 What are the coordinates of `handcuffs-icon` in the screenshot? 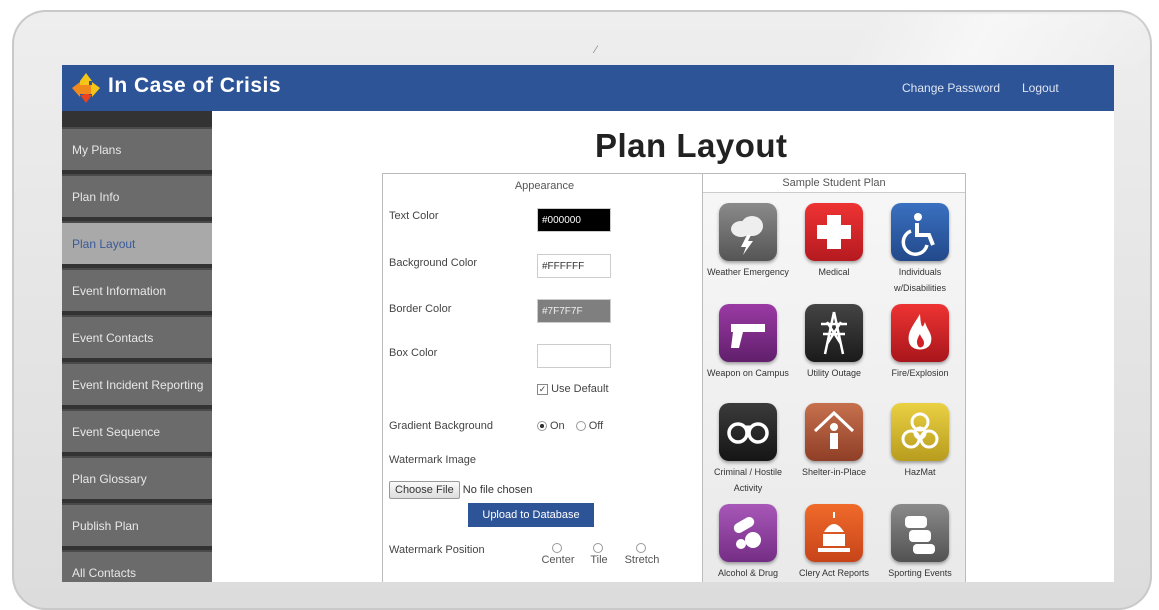 It's located at (748, 433).